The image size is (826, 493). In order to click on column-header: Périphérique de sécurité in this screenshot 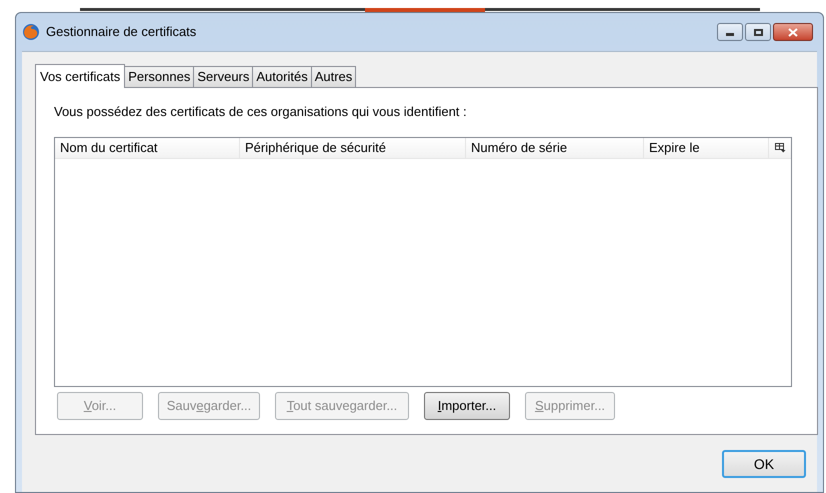, I will do `click(353, 148)`.